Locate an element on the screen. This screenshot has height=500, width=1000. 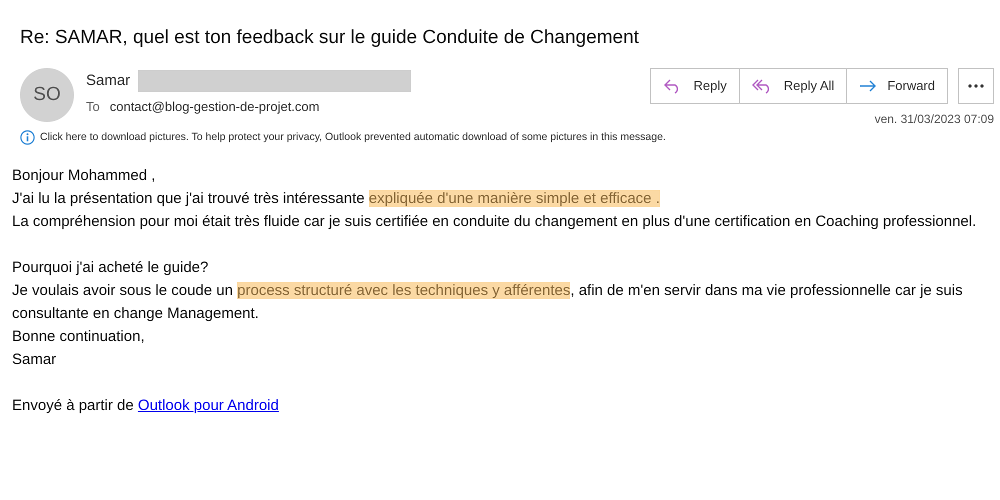
recipient-address: contact@blog-gestion-de-projet.com is located at coordinates (215, 107).